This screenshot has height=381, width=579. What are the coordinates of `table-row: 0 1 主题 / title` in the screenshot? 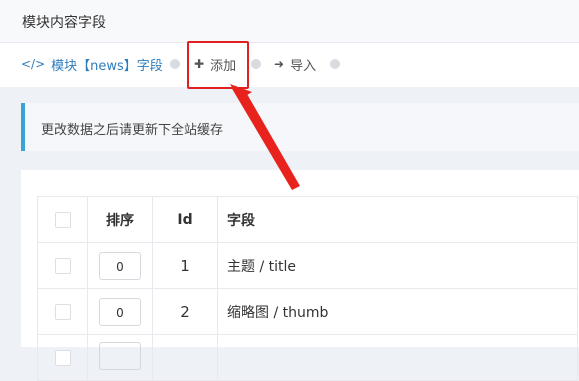 It's located at (307, 265).